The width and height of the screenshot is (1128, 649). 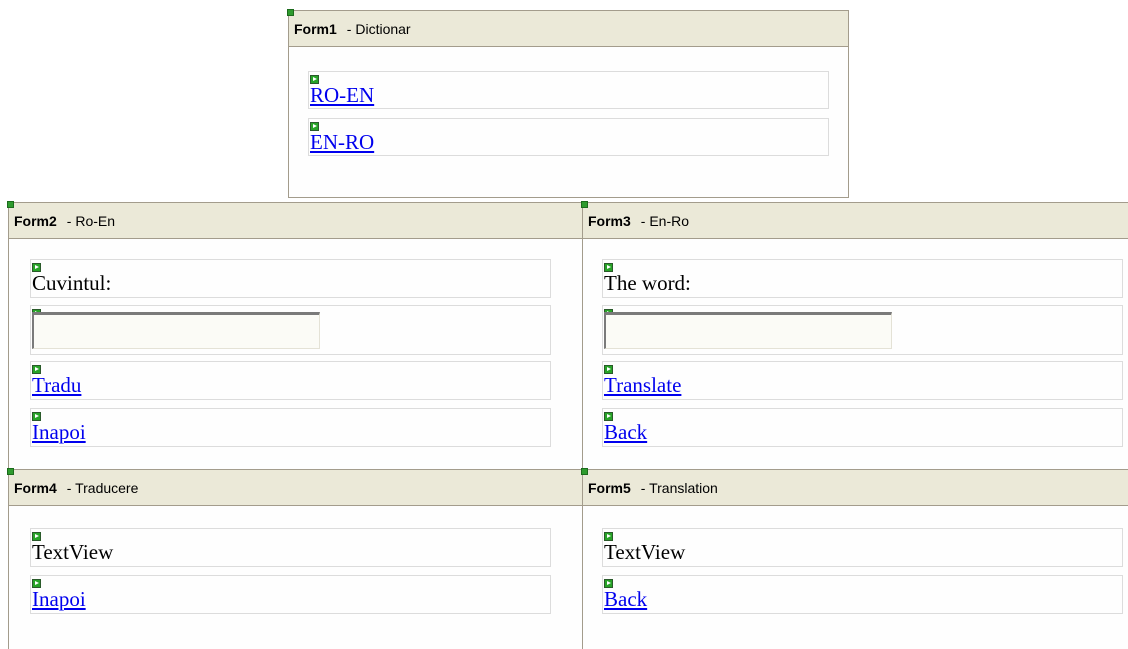 I want to click on translate-link: Tradu, so click(x=56, y=385).